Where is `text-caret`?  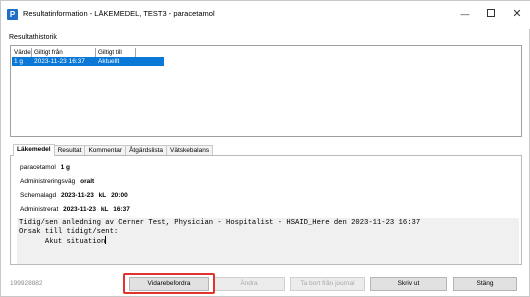
text-caret is located at coordinates (106, 240).